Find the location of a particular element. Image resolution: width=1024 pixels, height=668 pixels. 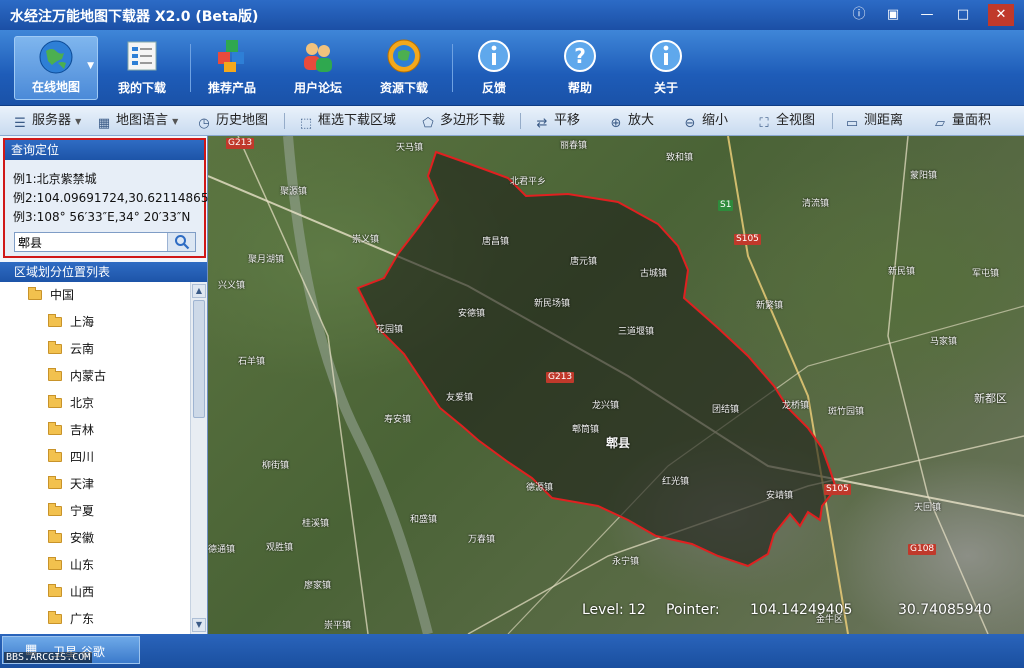

search-button is located at coordinates (181, 242).